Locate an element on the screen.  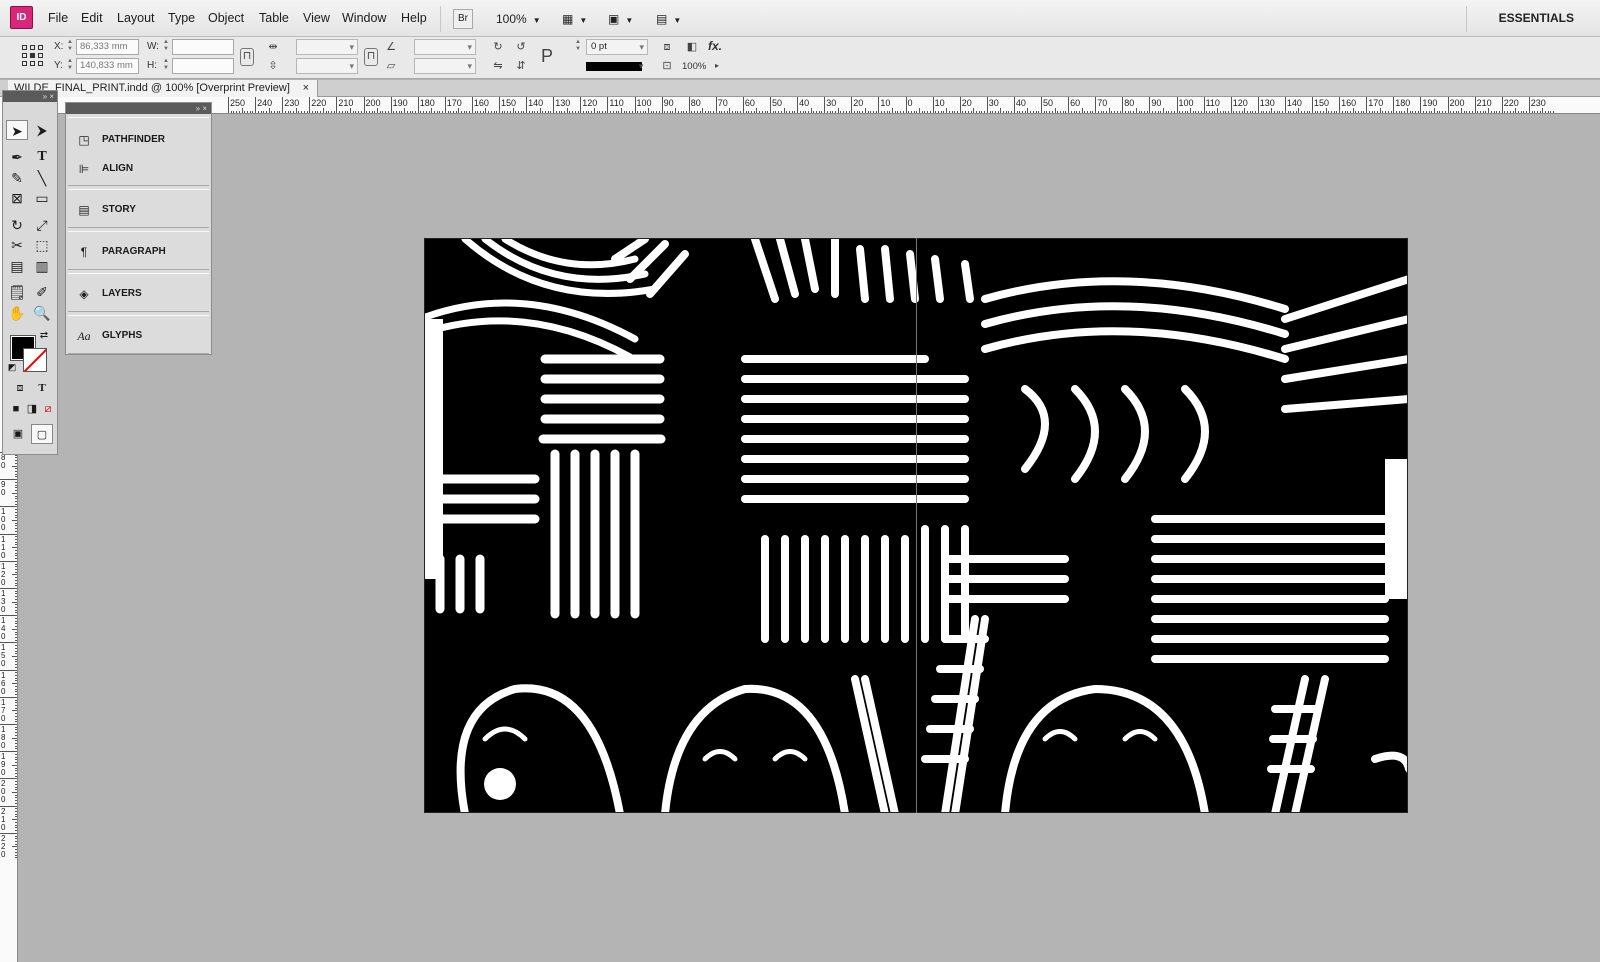
rotation-angle-icon: ∠ is located at coordinates (391, 47).